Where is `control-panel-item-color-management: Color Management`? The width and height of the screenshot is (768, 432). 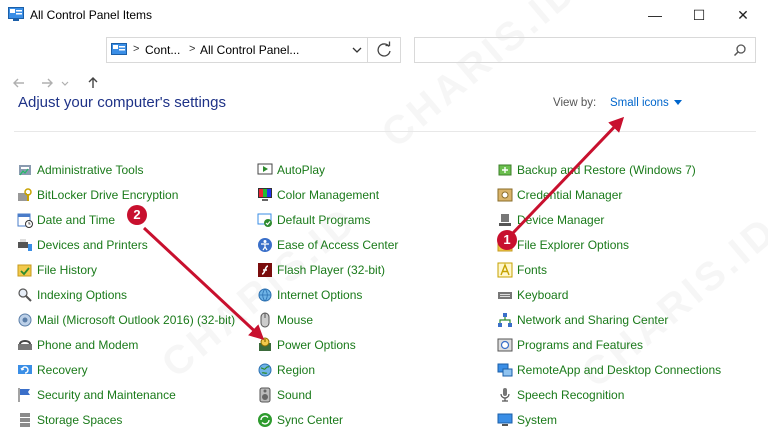
control-panel-item-color-management: Color Management is located at coordinates (318, 195).